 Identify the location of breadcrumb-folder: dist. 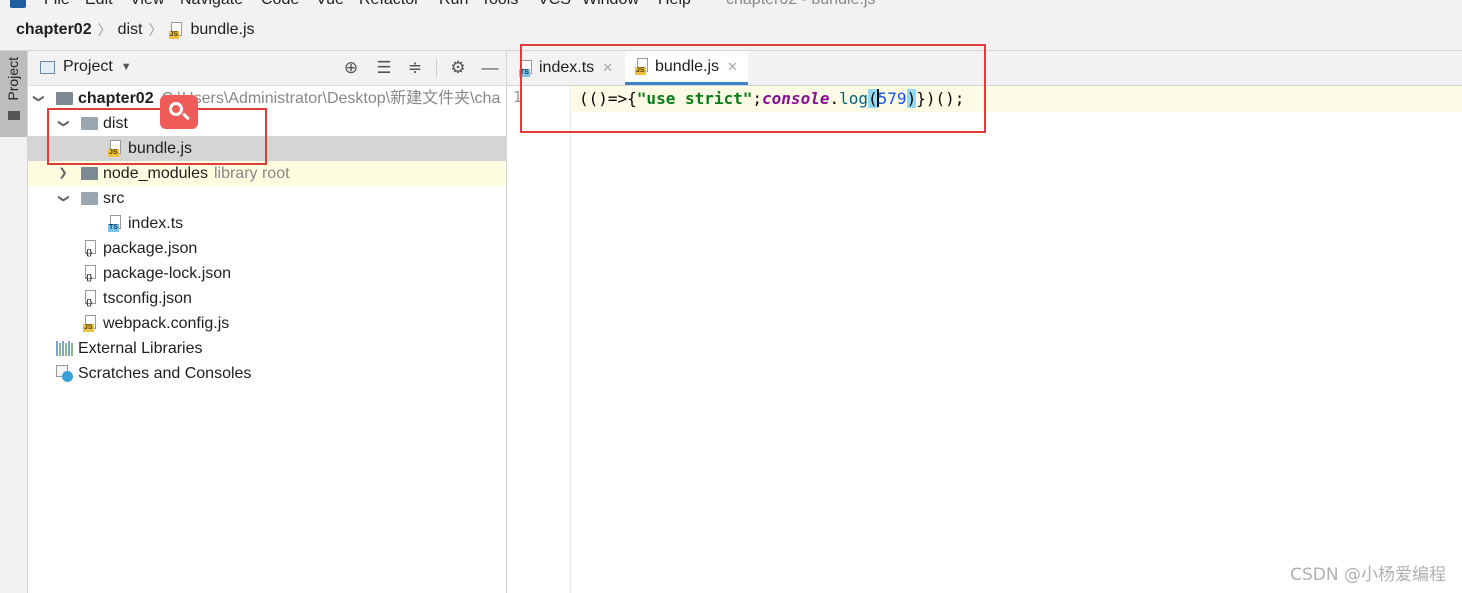
(130, 30).